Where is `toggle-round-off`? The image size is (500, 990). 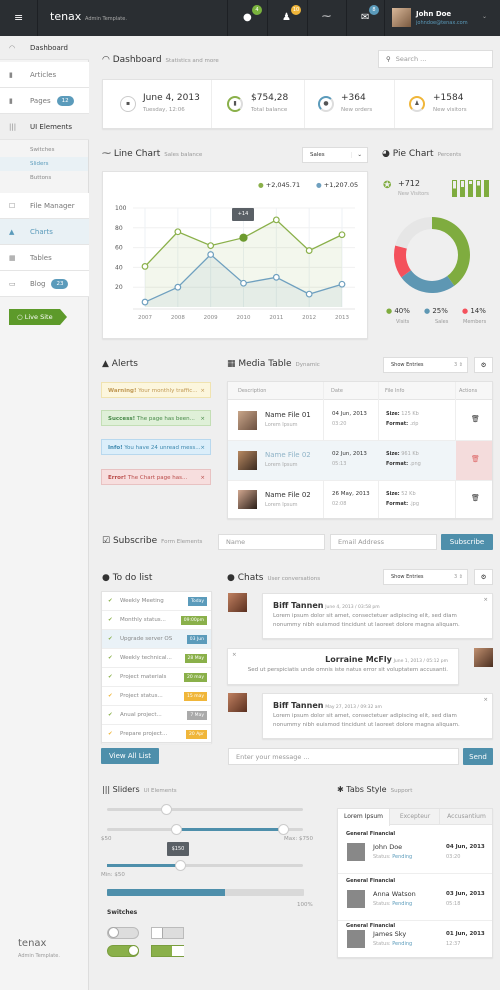 toggle-round-off is located at coordinates (123, 933).